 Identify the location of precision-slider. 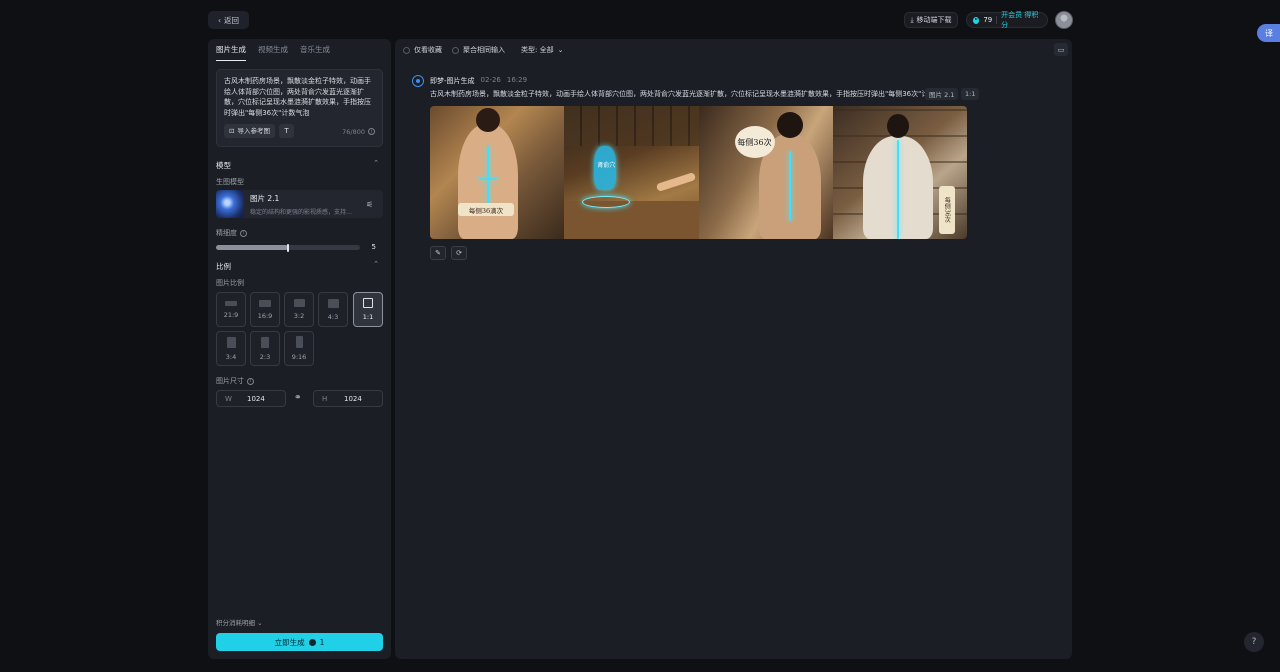
(288, 247).